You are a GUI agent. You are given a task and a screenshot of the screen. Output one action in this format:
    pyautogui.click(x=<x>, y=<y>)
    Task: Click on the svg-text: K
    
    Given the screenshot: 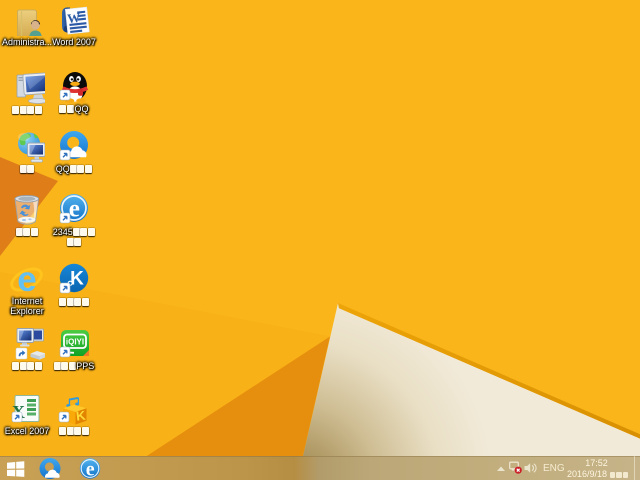 What is the action you would take?
    pyautogui.click(x=77, y=279)
    